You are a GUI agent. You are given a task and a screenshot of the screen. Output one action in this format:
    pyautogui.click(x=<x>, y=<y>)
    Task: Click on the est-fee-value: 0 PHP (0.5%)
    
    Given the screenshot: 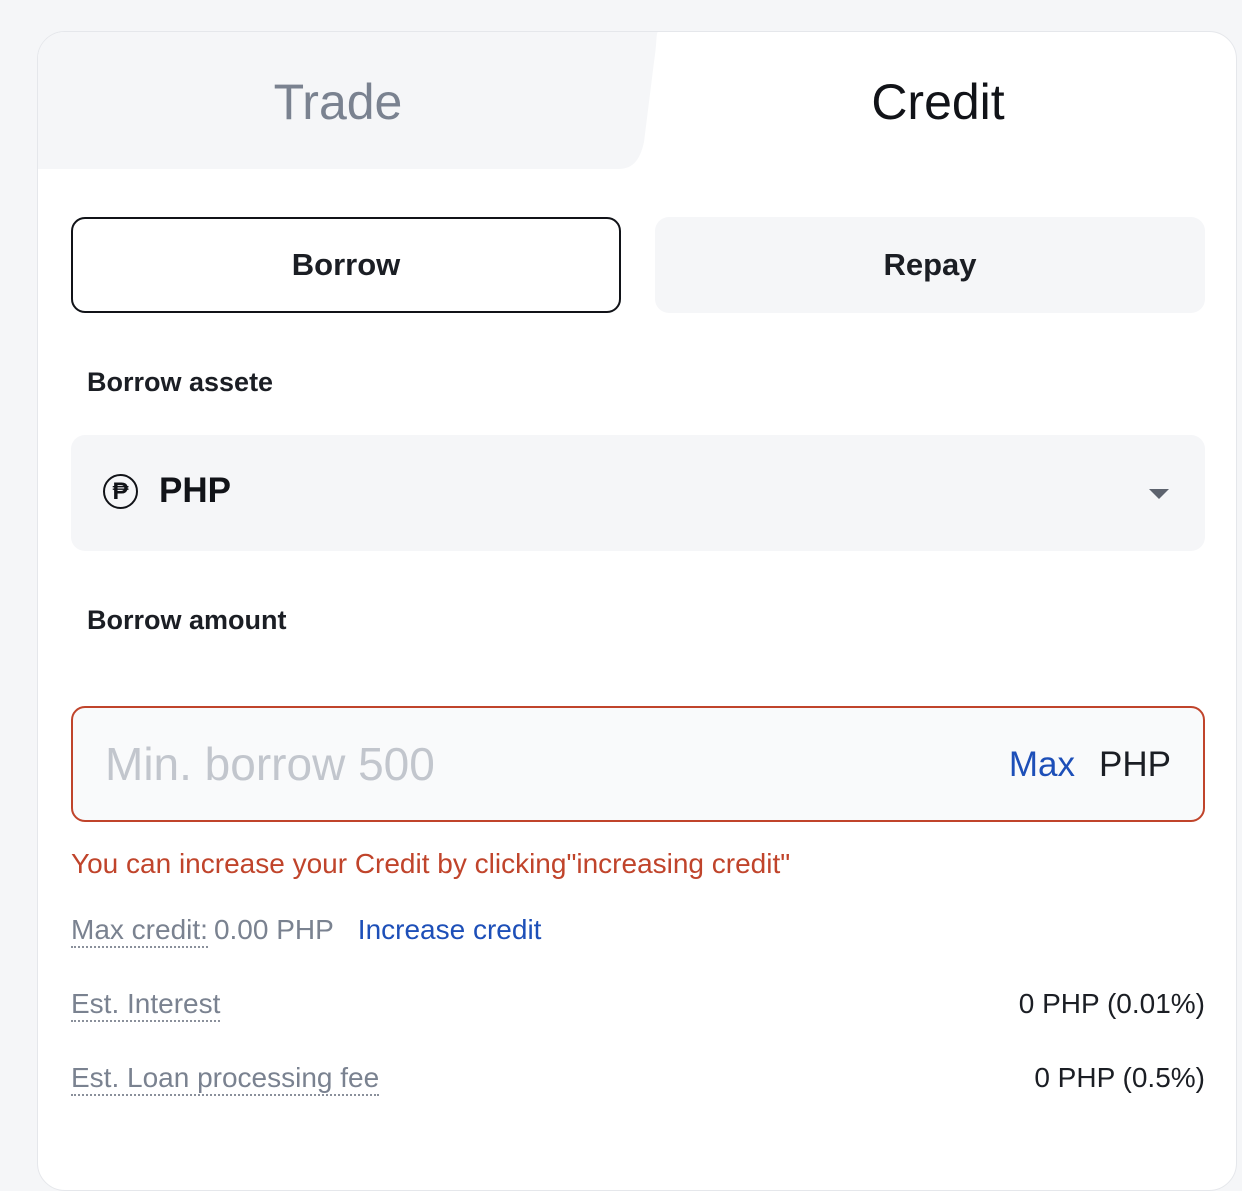 What is the action you would take?
    pyautogui.click(x=1119, y=1077)
    